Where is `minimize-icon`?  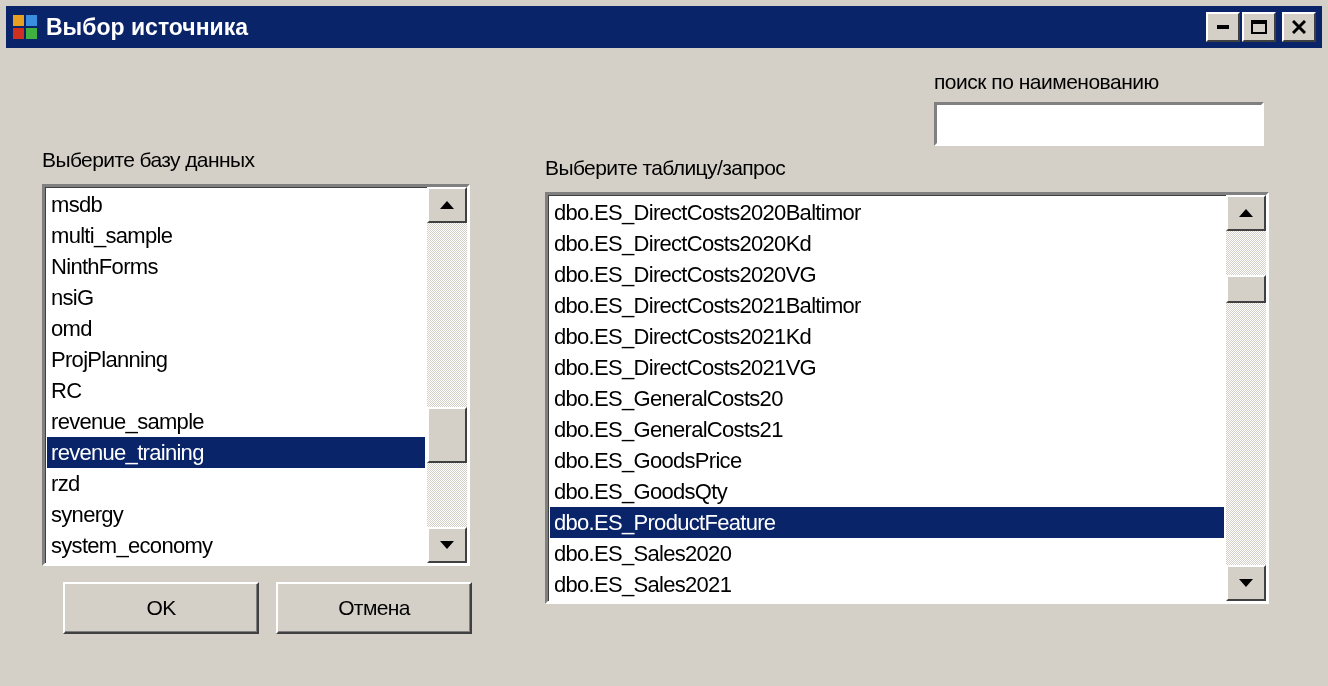
minimize-icon is located at coordinates (1223, 27).